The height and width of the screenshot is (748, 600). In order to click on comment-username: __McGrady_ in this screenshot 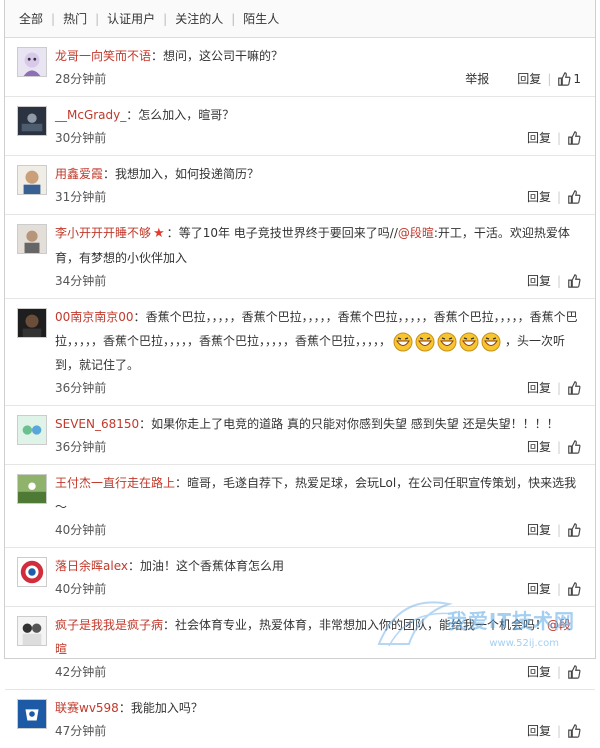, I will do `click(90, 115)`.